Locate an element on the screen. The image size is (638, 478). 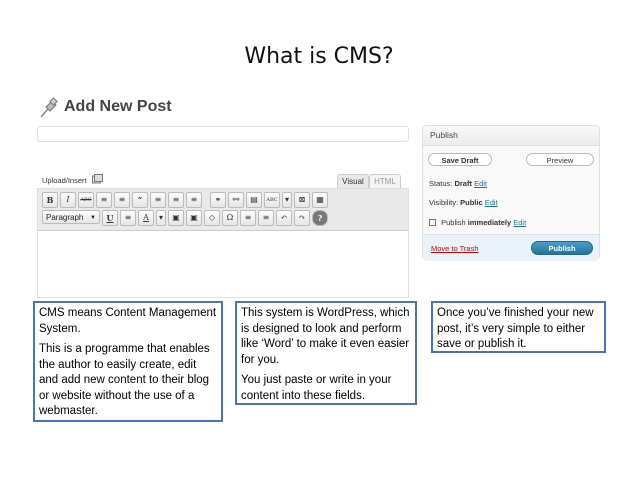
tab-html: HTML is located at coordinates (385, 181).